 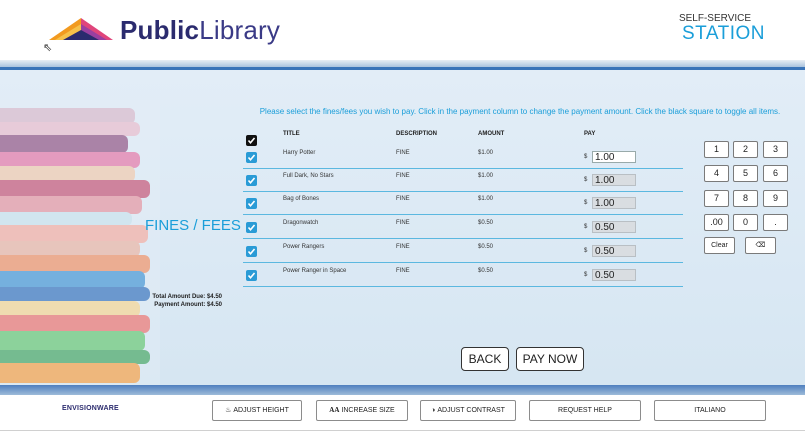 What do you see at coordinates (301, 199) in the screenshot?
I see `row-title: Bag of Bones` at bounding box center [301, 199].